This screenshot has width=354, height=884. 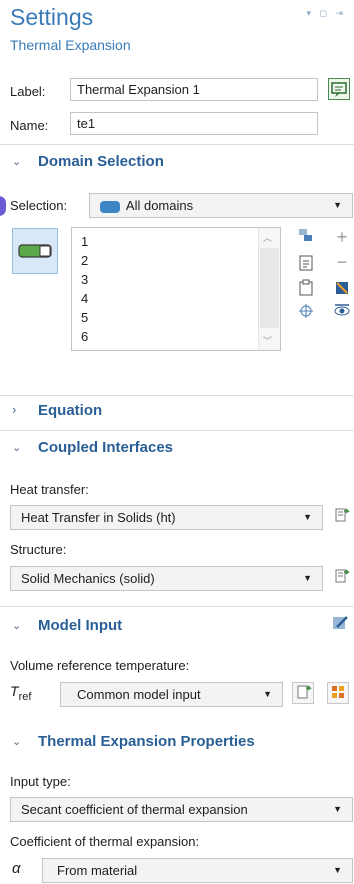 What do you see at coordinates (340, 624) in the screenshot?
I see `edit-icon` at bounding box center [340, 624].